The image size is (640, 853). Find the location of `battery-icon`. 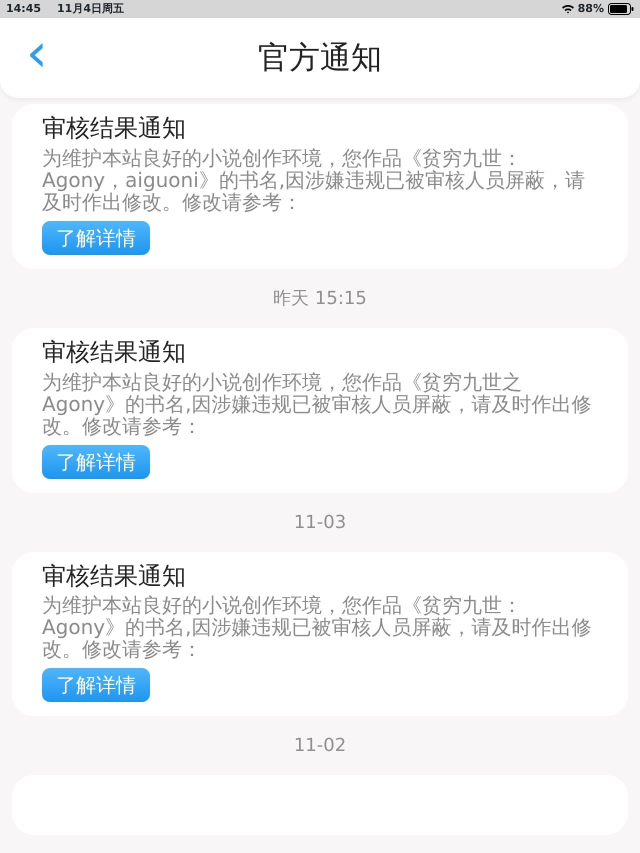

battery-icon is located at coordinates (621, 9).